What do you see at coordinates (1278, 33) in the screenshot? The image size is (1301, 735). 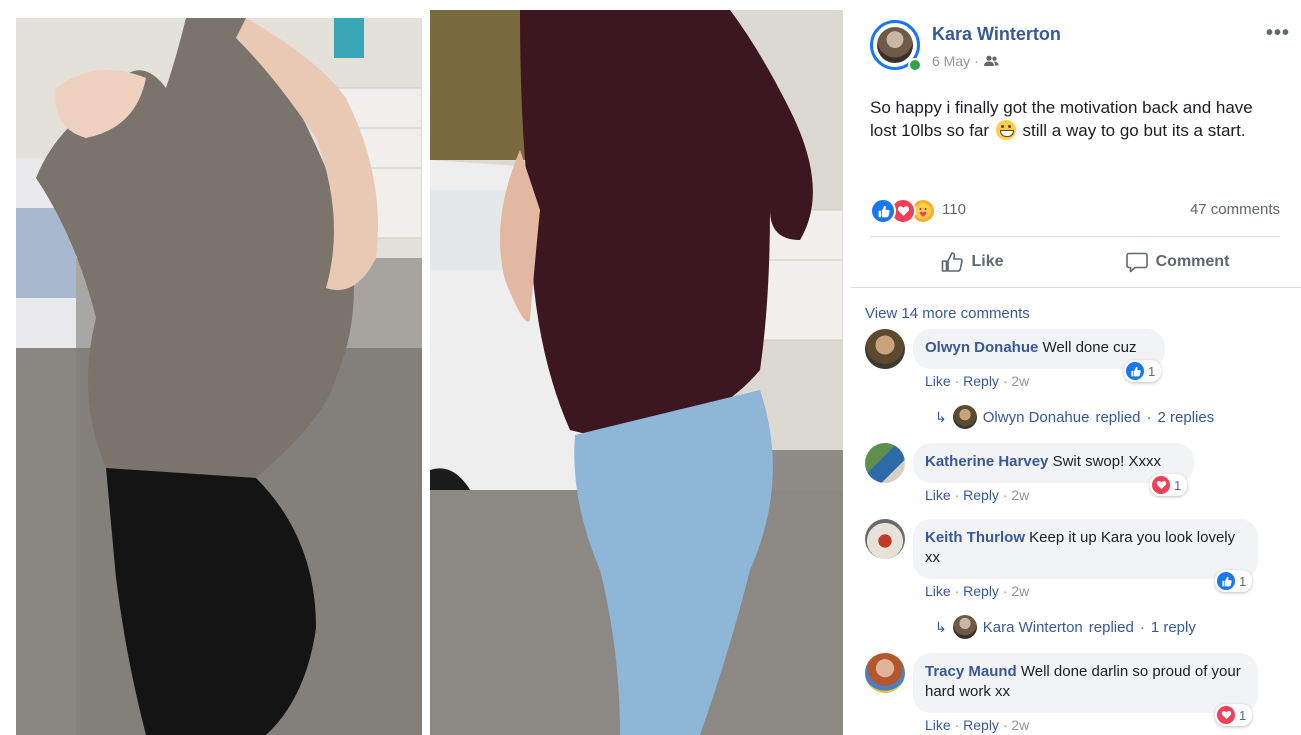 I see `post-options-button: •••` at bounding box center [1278, 33].